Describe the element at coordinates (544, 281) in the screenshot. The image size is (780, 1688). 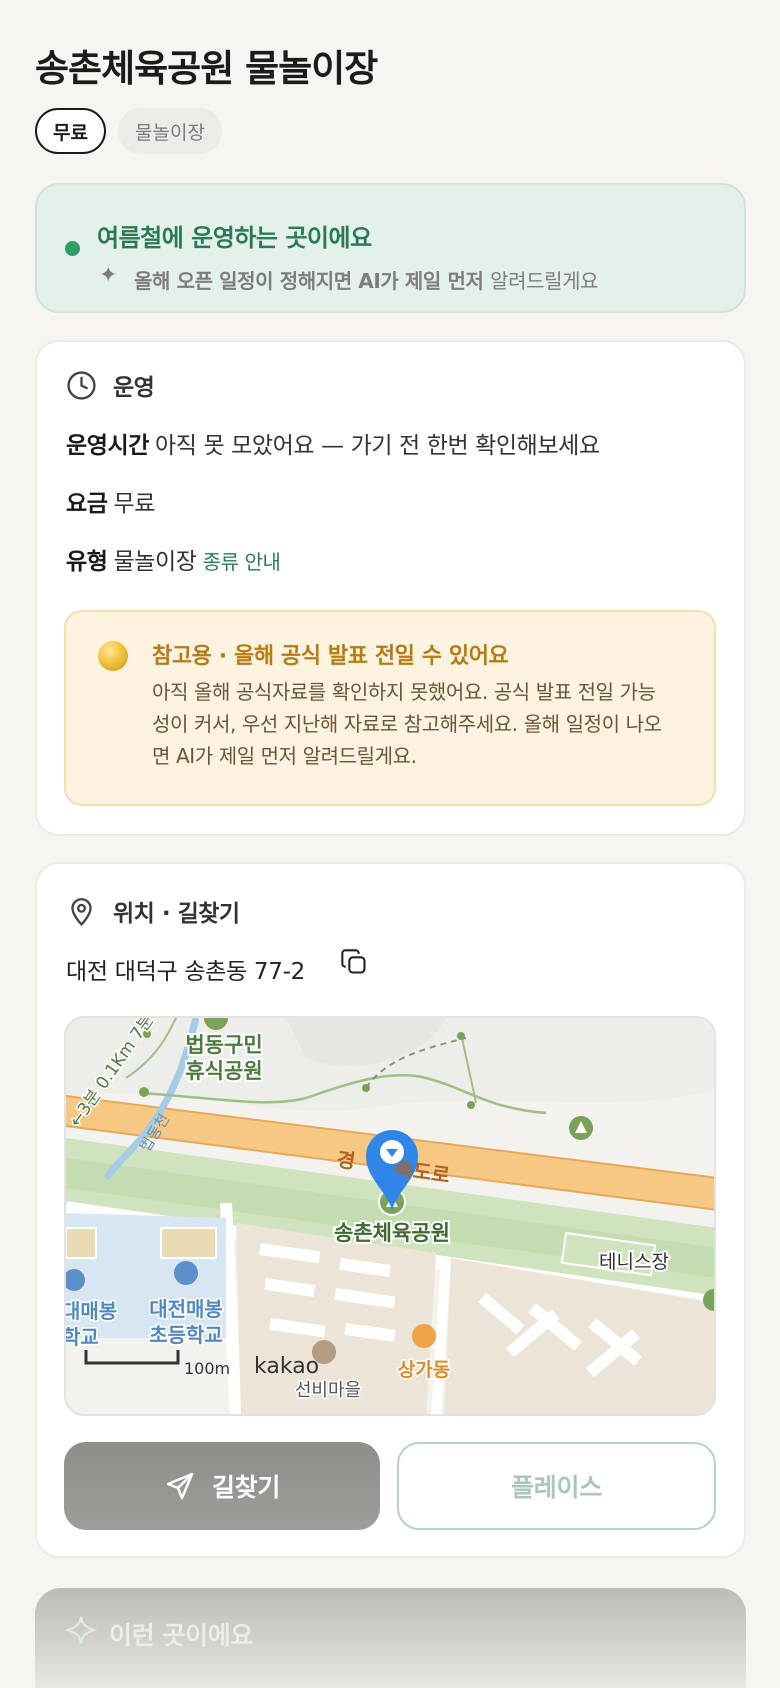
I see `season-subtext-light: 알려드릴게요` at that location.